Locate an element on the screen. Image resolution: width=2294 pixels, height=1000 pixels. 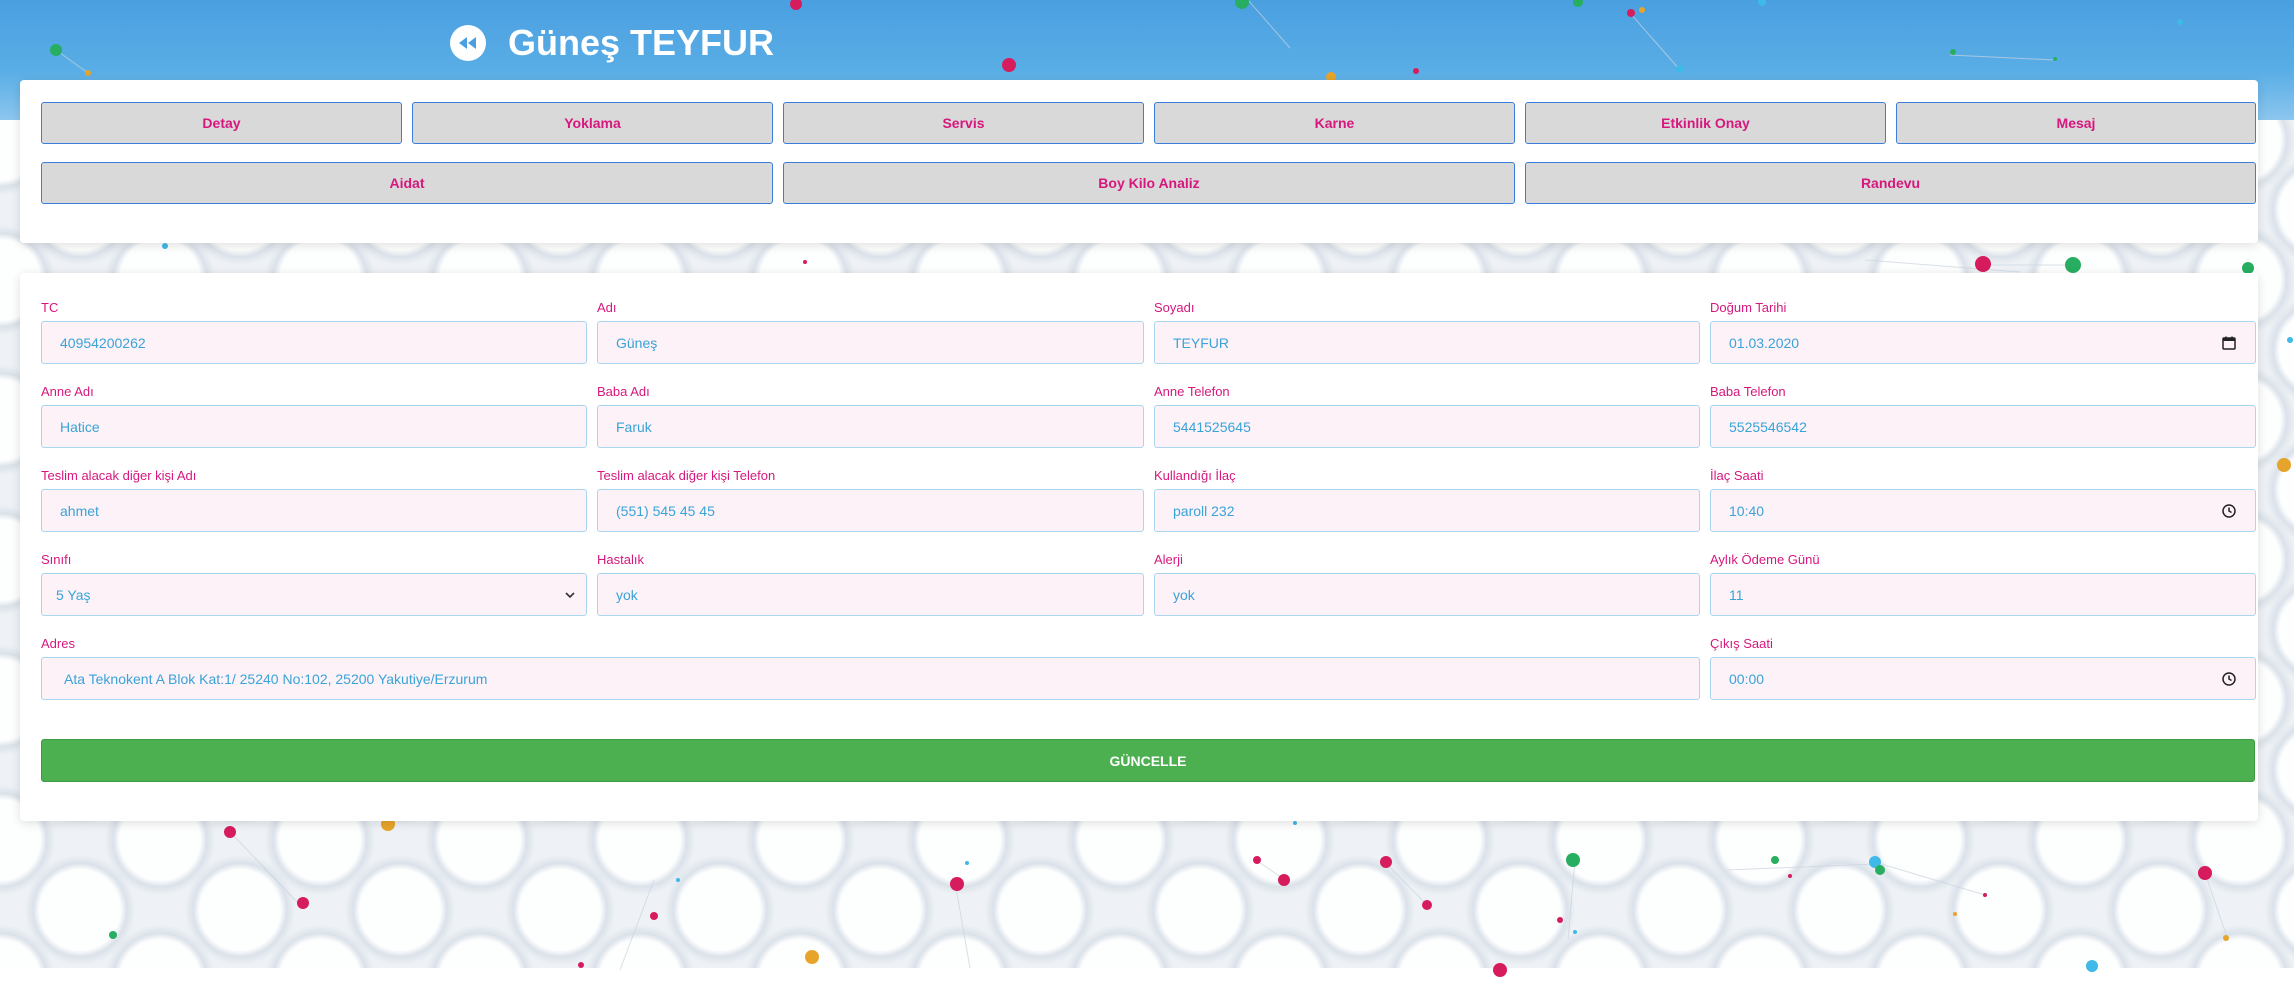
cikis-saati-label: Çıkış Saati is located at coordinates (1741, 643).